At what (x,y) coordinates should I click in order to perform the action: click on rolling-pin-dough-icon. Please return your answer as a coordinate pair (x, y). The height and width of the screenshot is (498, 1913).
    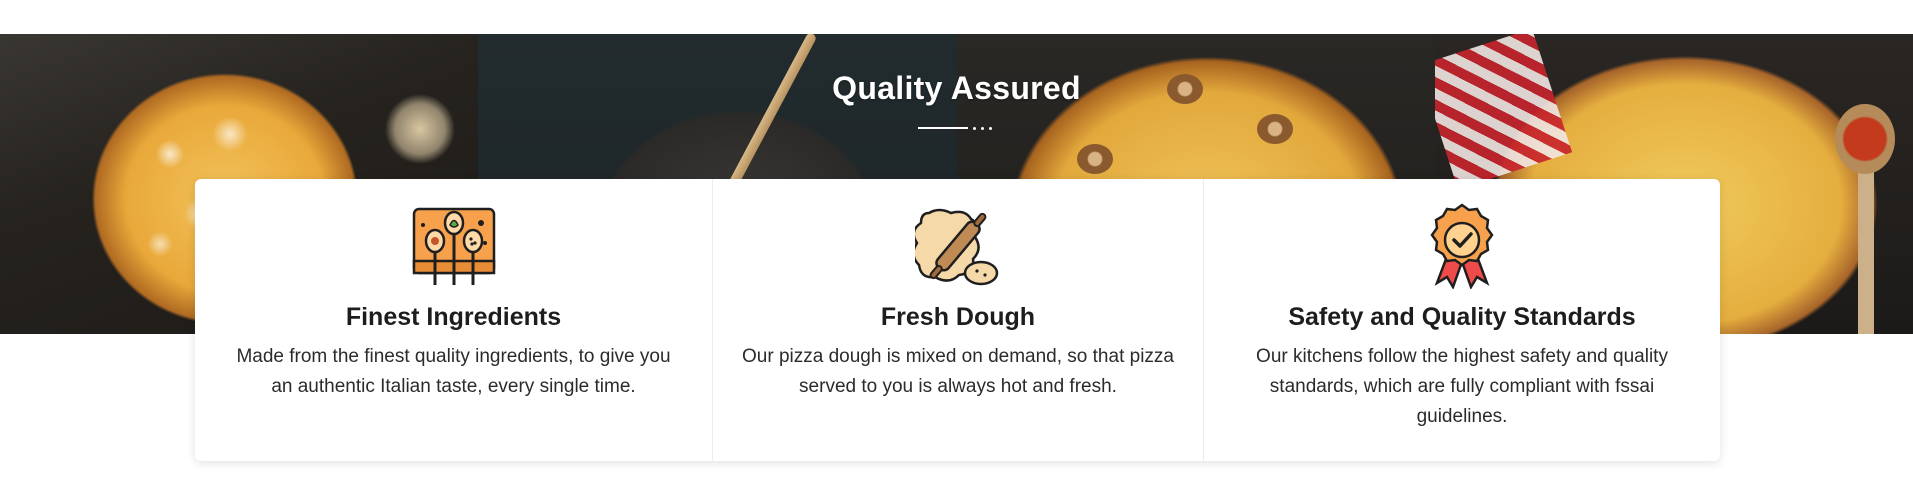
    Looking at the image, I should click on (957, 247).